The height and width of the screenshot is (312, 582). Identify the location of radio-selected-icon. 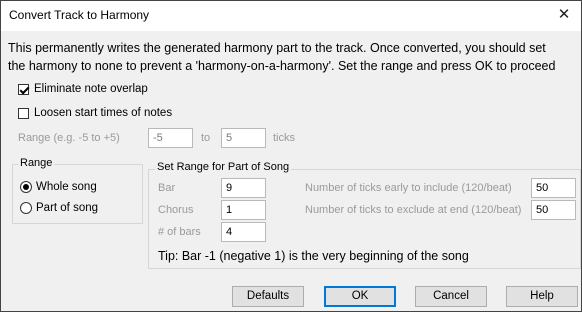
(26, 187).